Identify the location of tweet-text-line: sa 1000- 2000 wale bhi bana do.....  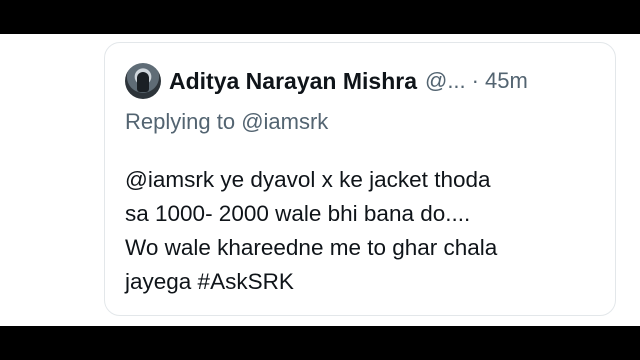
(298, 213).